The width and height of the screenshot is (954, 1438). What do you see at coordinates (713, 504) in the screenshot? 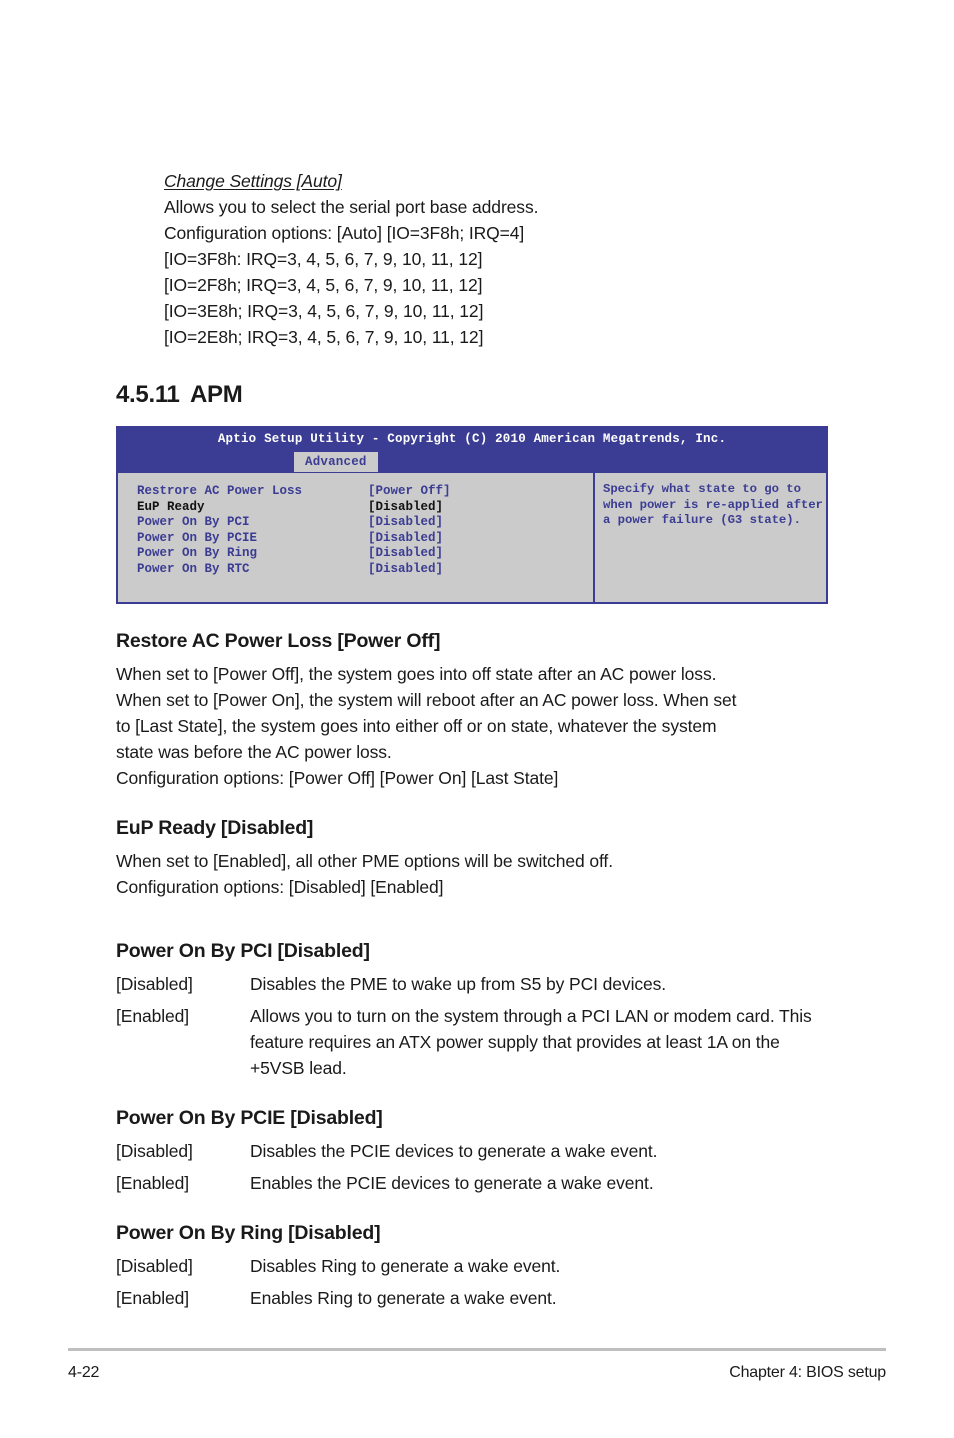
I see `help-text-line: when power is re-applied after` at bounding box center [713, 504].